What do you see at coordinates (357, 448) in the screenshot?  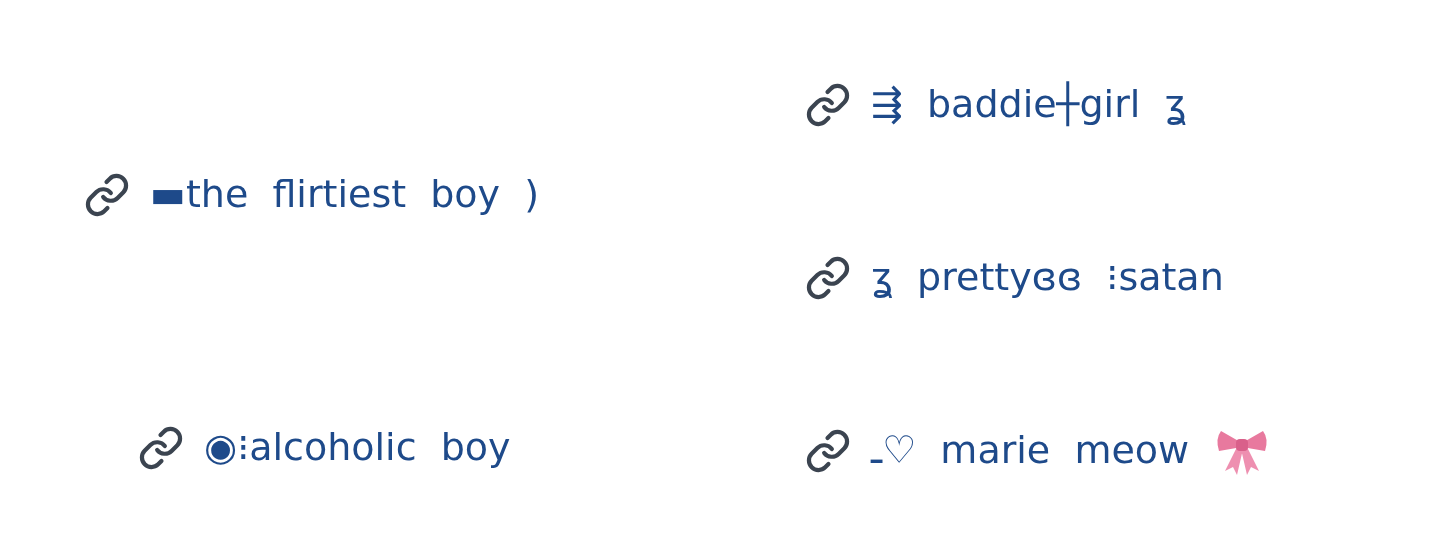 I see `link-text: ◉⁝alcoholic boy` at bounding box center [357, 448].